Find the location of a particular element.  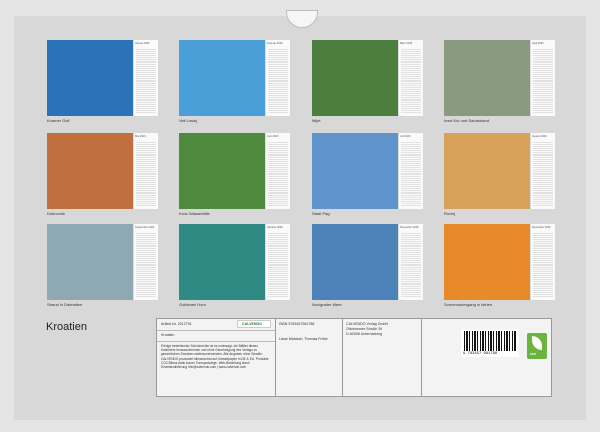

month-page: November 2026 is located at coordinates (410, 262).